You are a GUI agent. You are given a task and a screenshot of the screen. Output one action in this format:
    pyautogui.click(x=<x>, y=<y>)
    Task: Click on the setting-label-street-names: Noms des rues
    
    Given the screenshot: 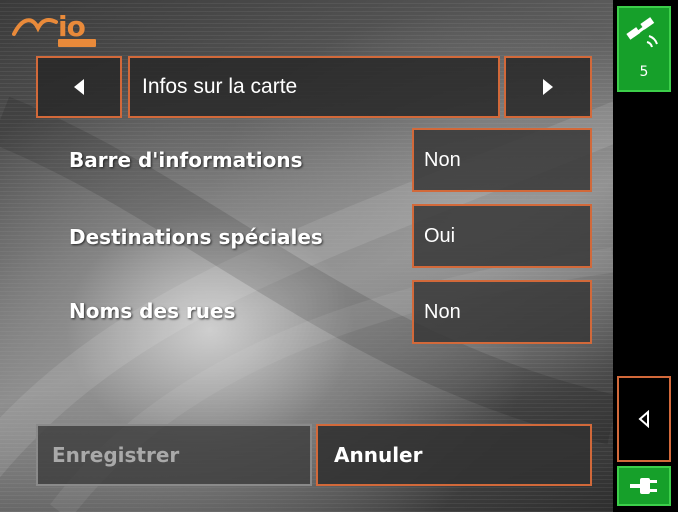 What is the action you would take?
    pyautogui.click(x=152, y=311)
    